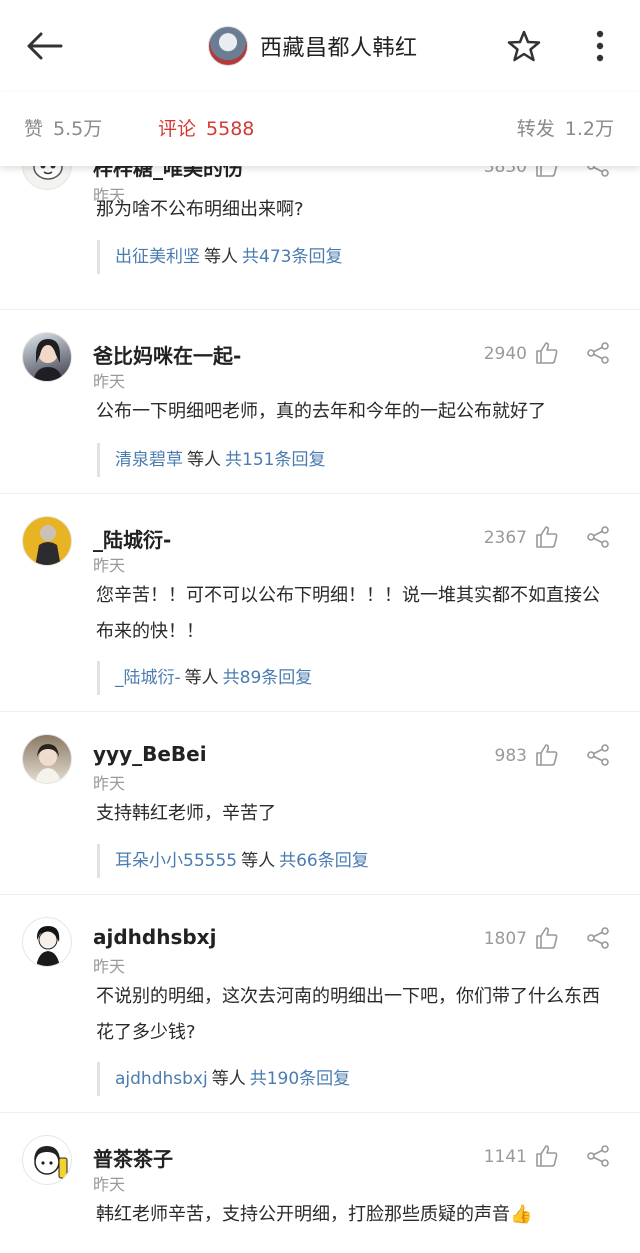 This screenshot has height=1253, width=640. What do you see at coordinates (132, 538) in the screenshot?
I see `username: _陆城衍-` at bounding box center [132, 538].